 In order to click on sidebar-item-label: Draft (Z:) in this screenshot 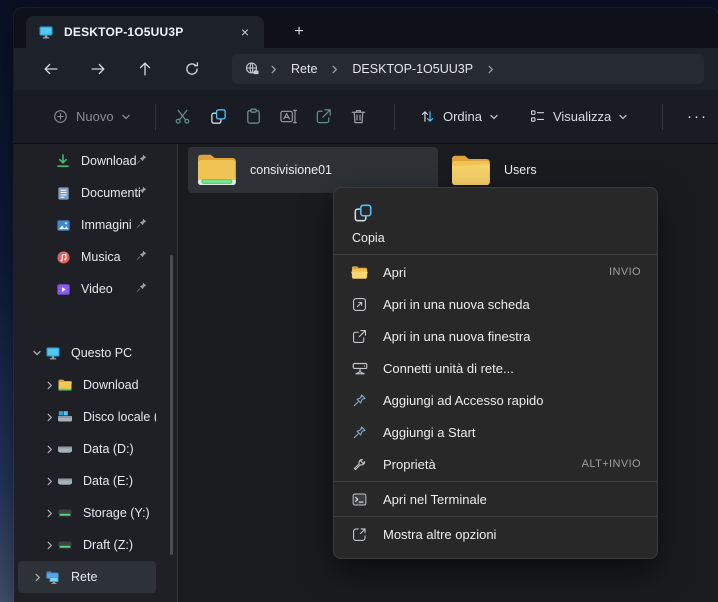, I will do `click(108, 545)`.